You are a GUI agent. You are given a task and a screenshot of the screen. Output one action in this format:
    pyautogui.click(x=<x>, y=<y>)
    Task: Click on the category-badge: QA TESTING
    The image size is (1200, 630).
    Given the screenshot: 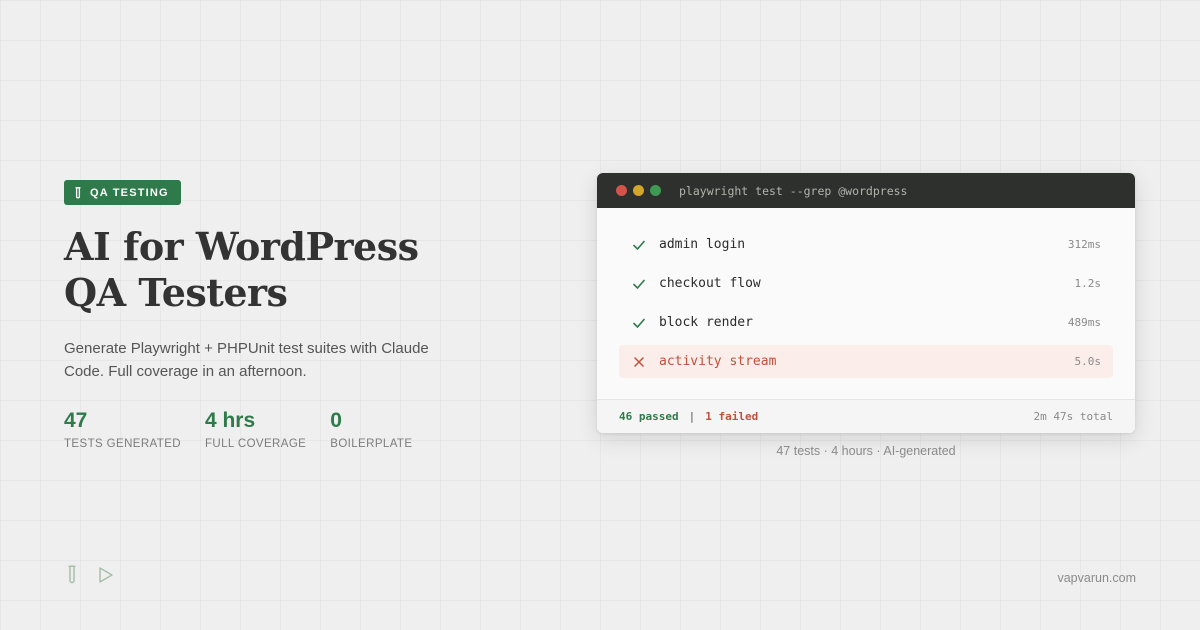 What is the action you would take?
    pyautogui.click(x=122, y=192)
    